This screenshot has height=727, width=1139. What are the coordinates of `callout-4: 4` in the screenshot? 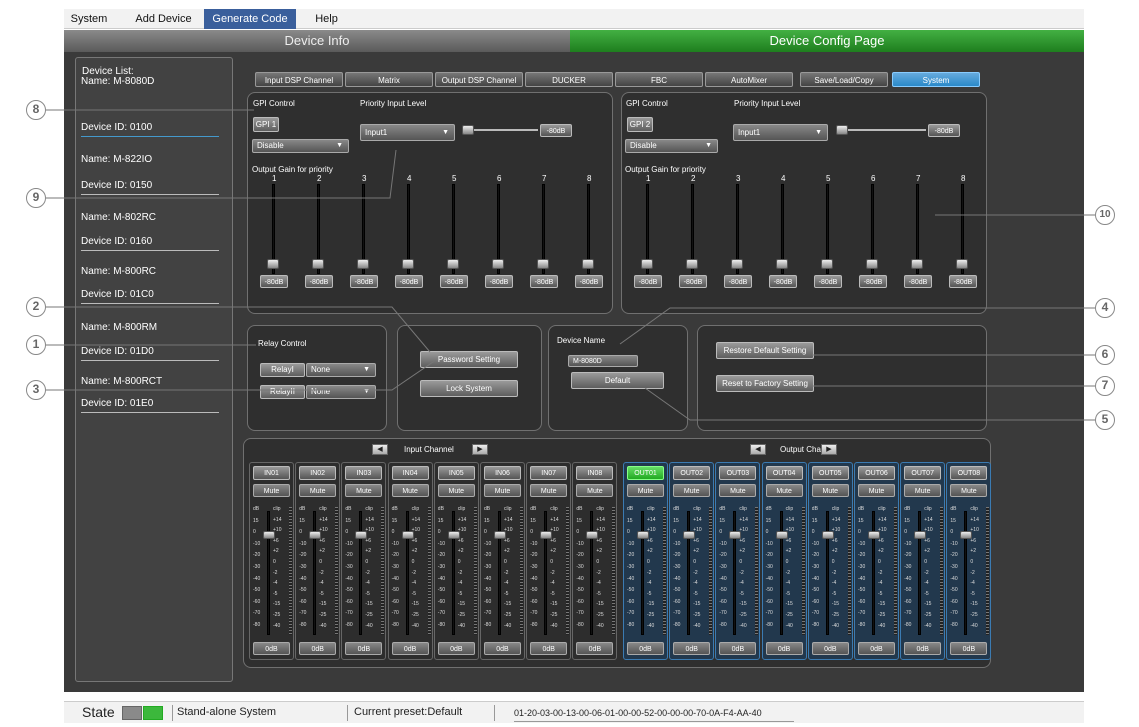 It's located at (1105, 308).